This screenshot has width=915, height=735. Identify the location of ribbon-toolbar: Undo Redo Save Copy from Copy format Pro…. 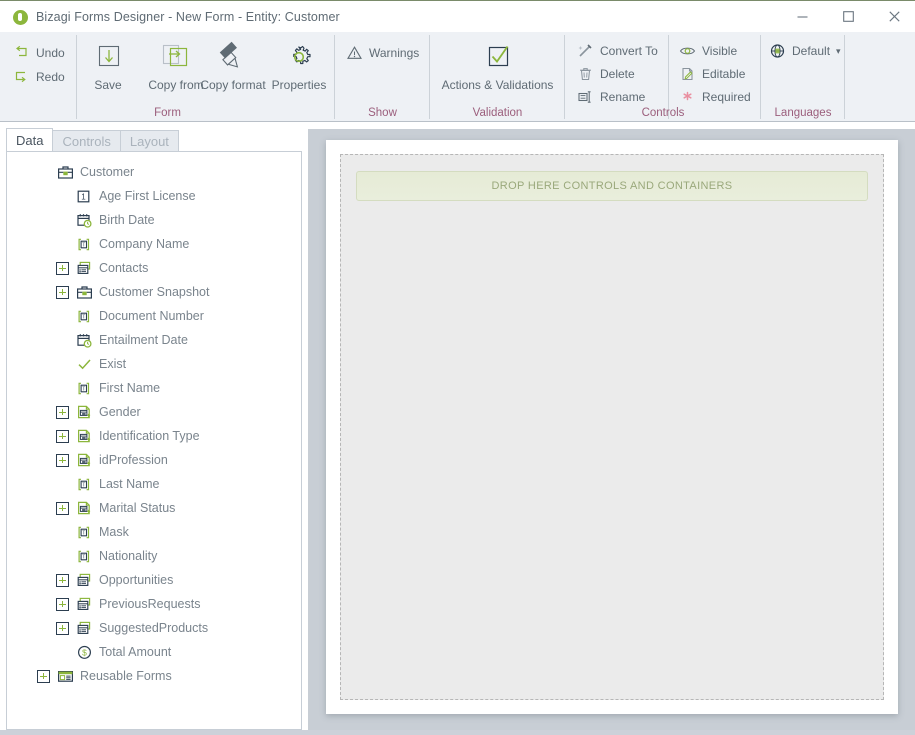
(457, 77).